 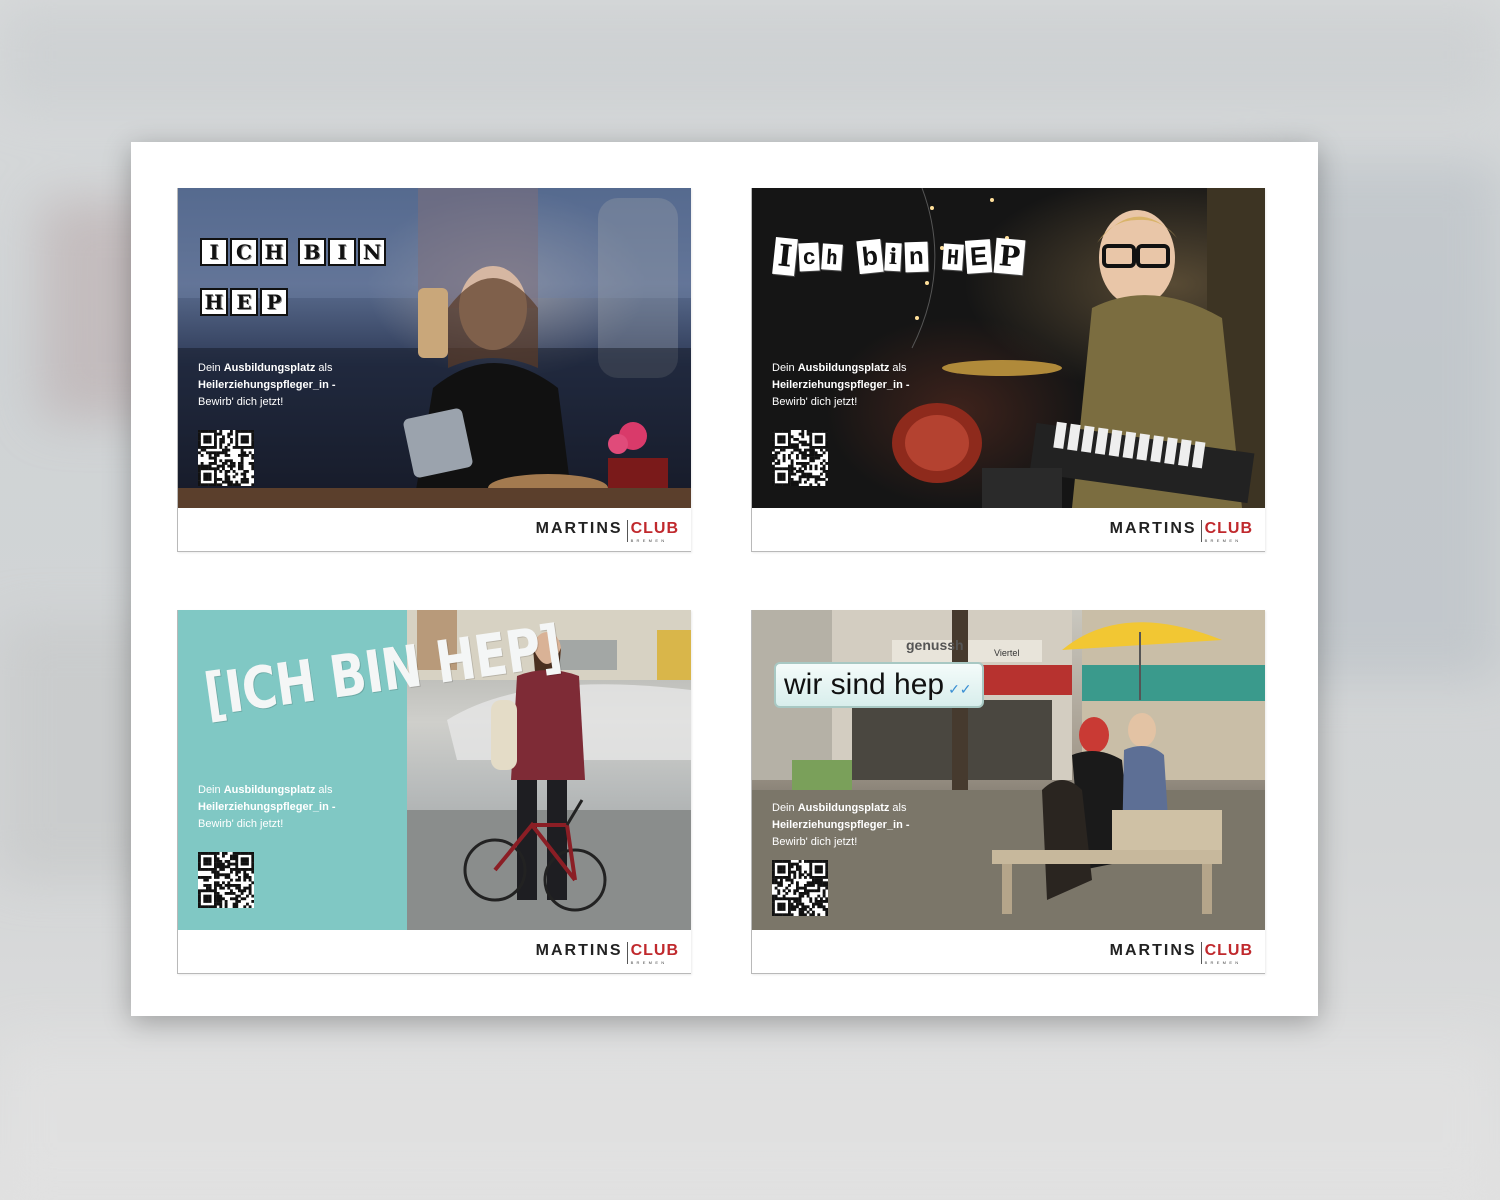 I want to click on headline-sticker-line-1: ICH BIN, so click(x=293, y=252).